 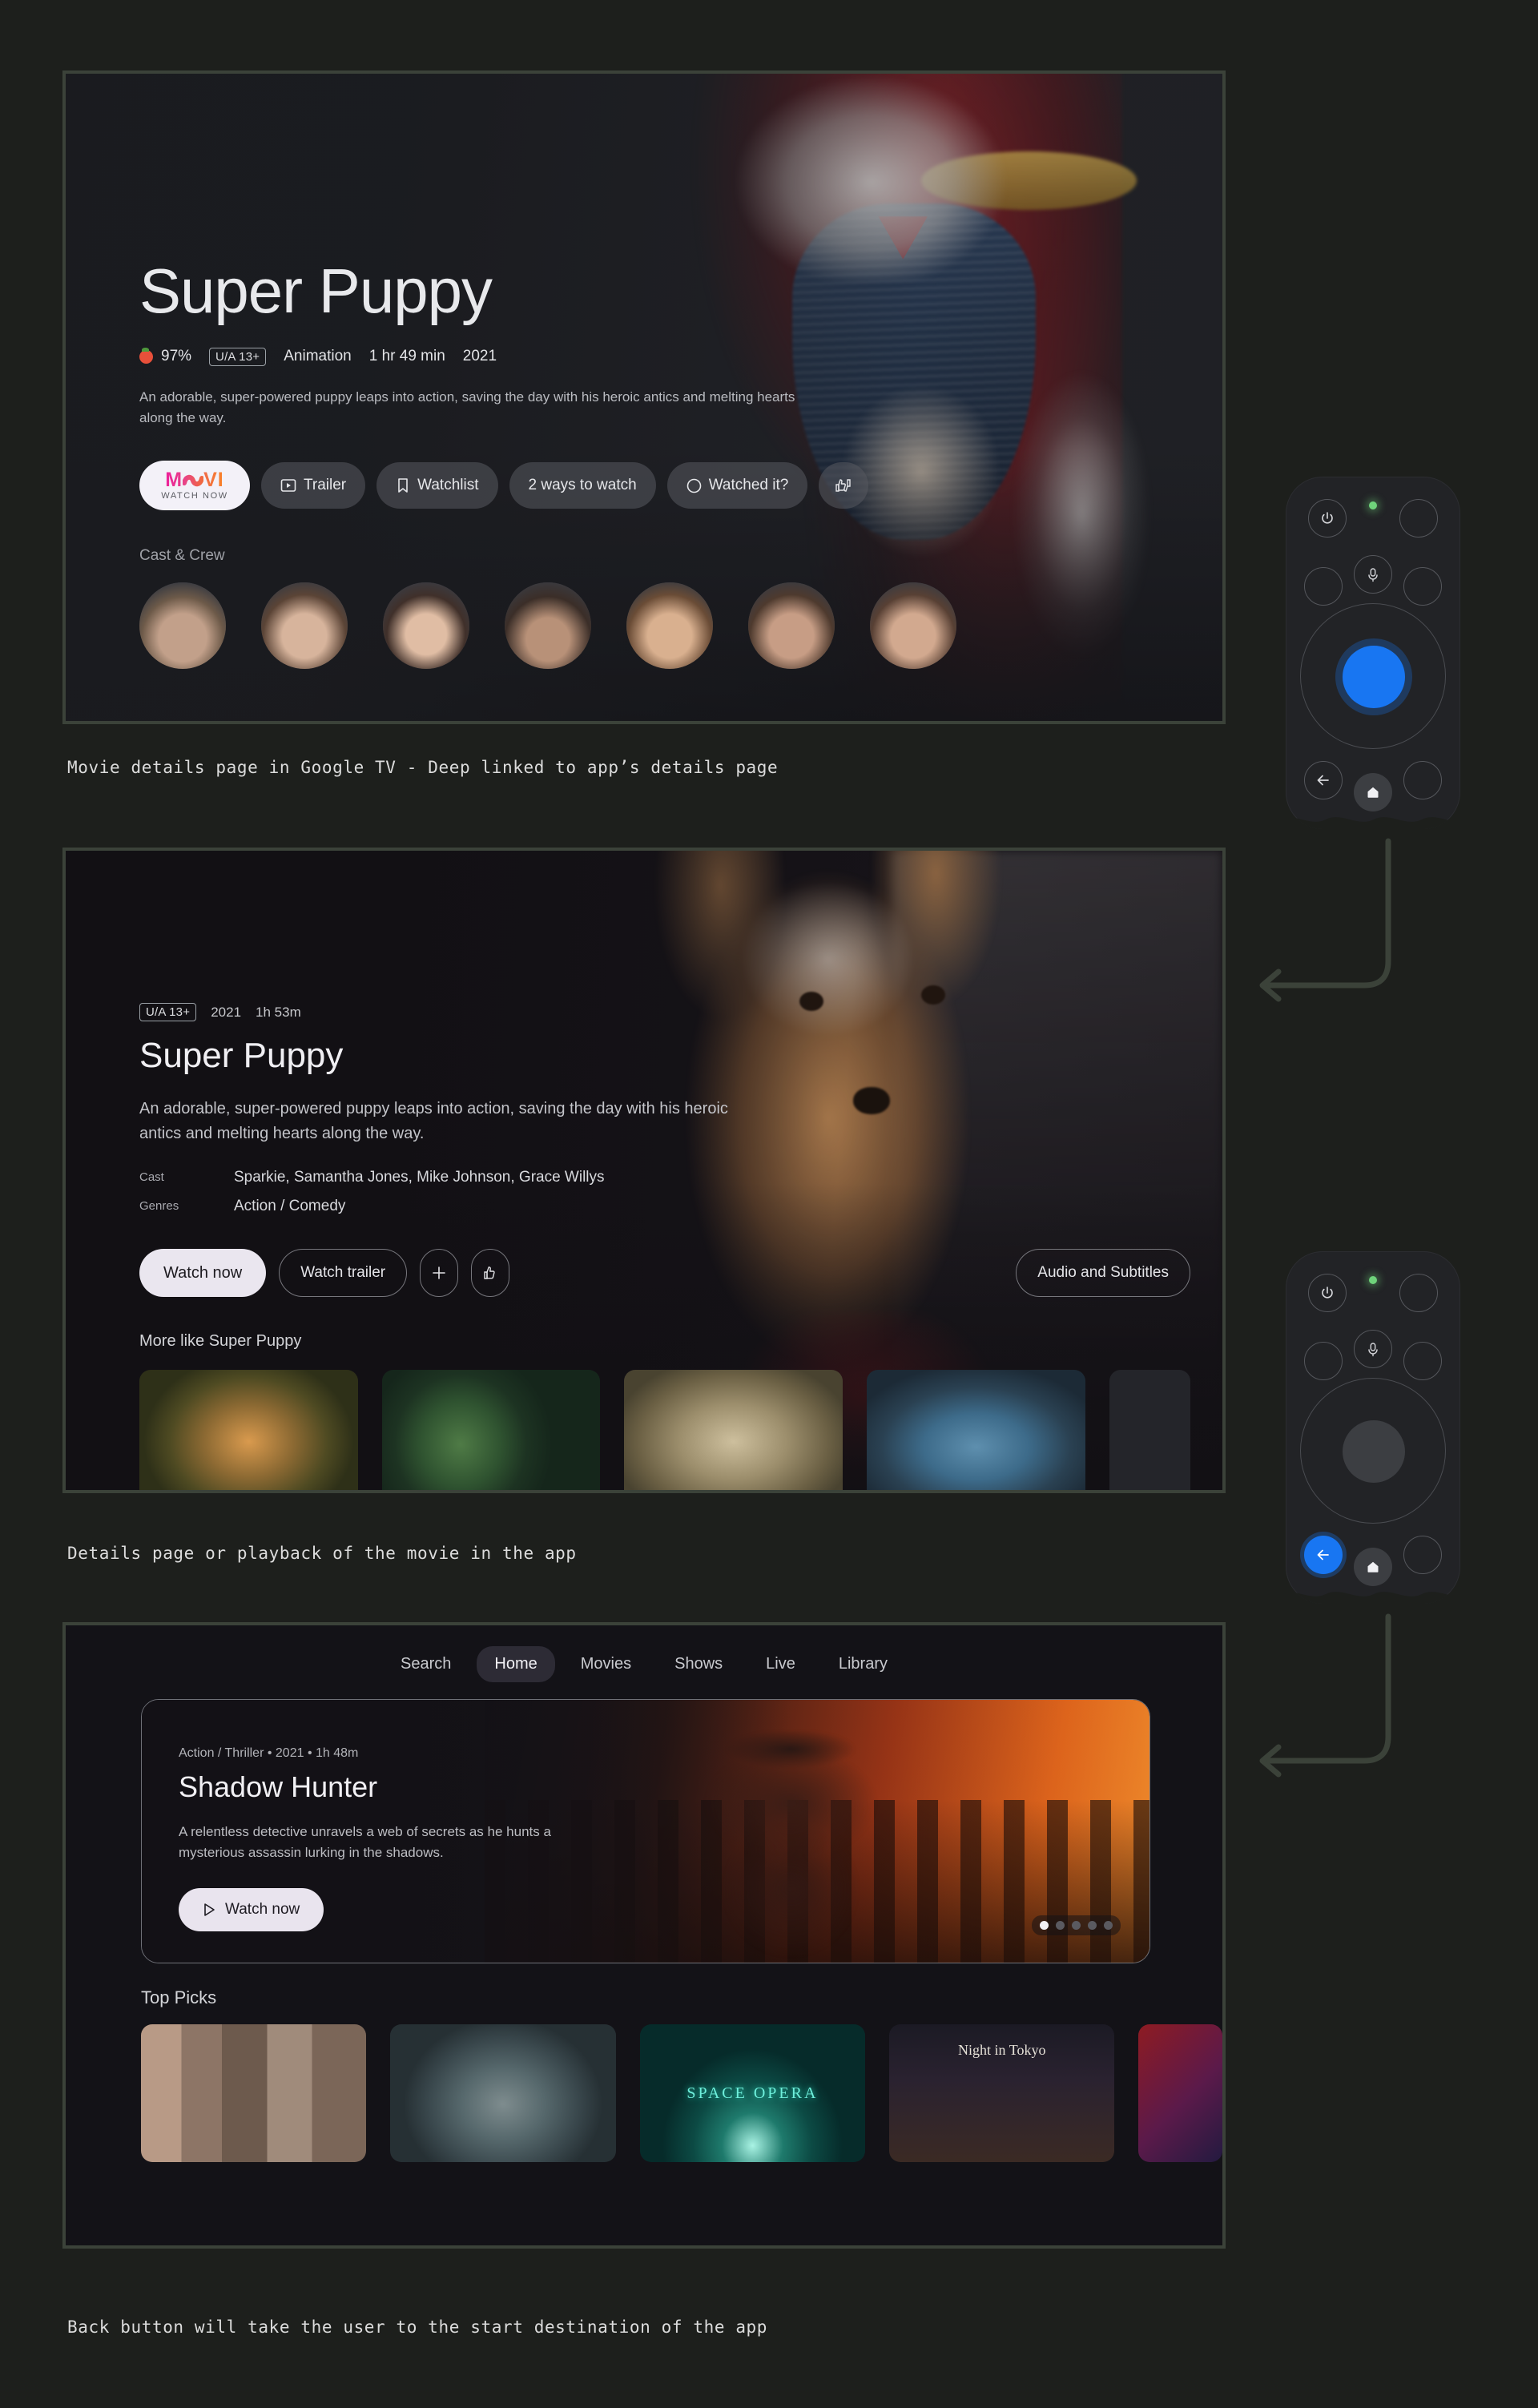 I want to click on rail-card-space-opera: SPACE OPERA, so click(x=752, y=2093).